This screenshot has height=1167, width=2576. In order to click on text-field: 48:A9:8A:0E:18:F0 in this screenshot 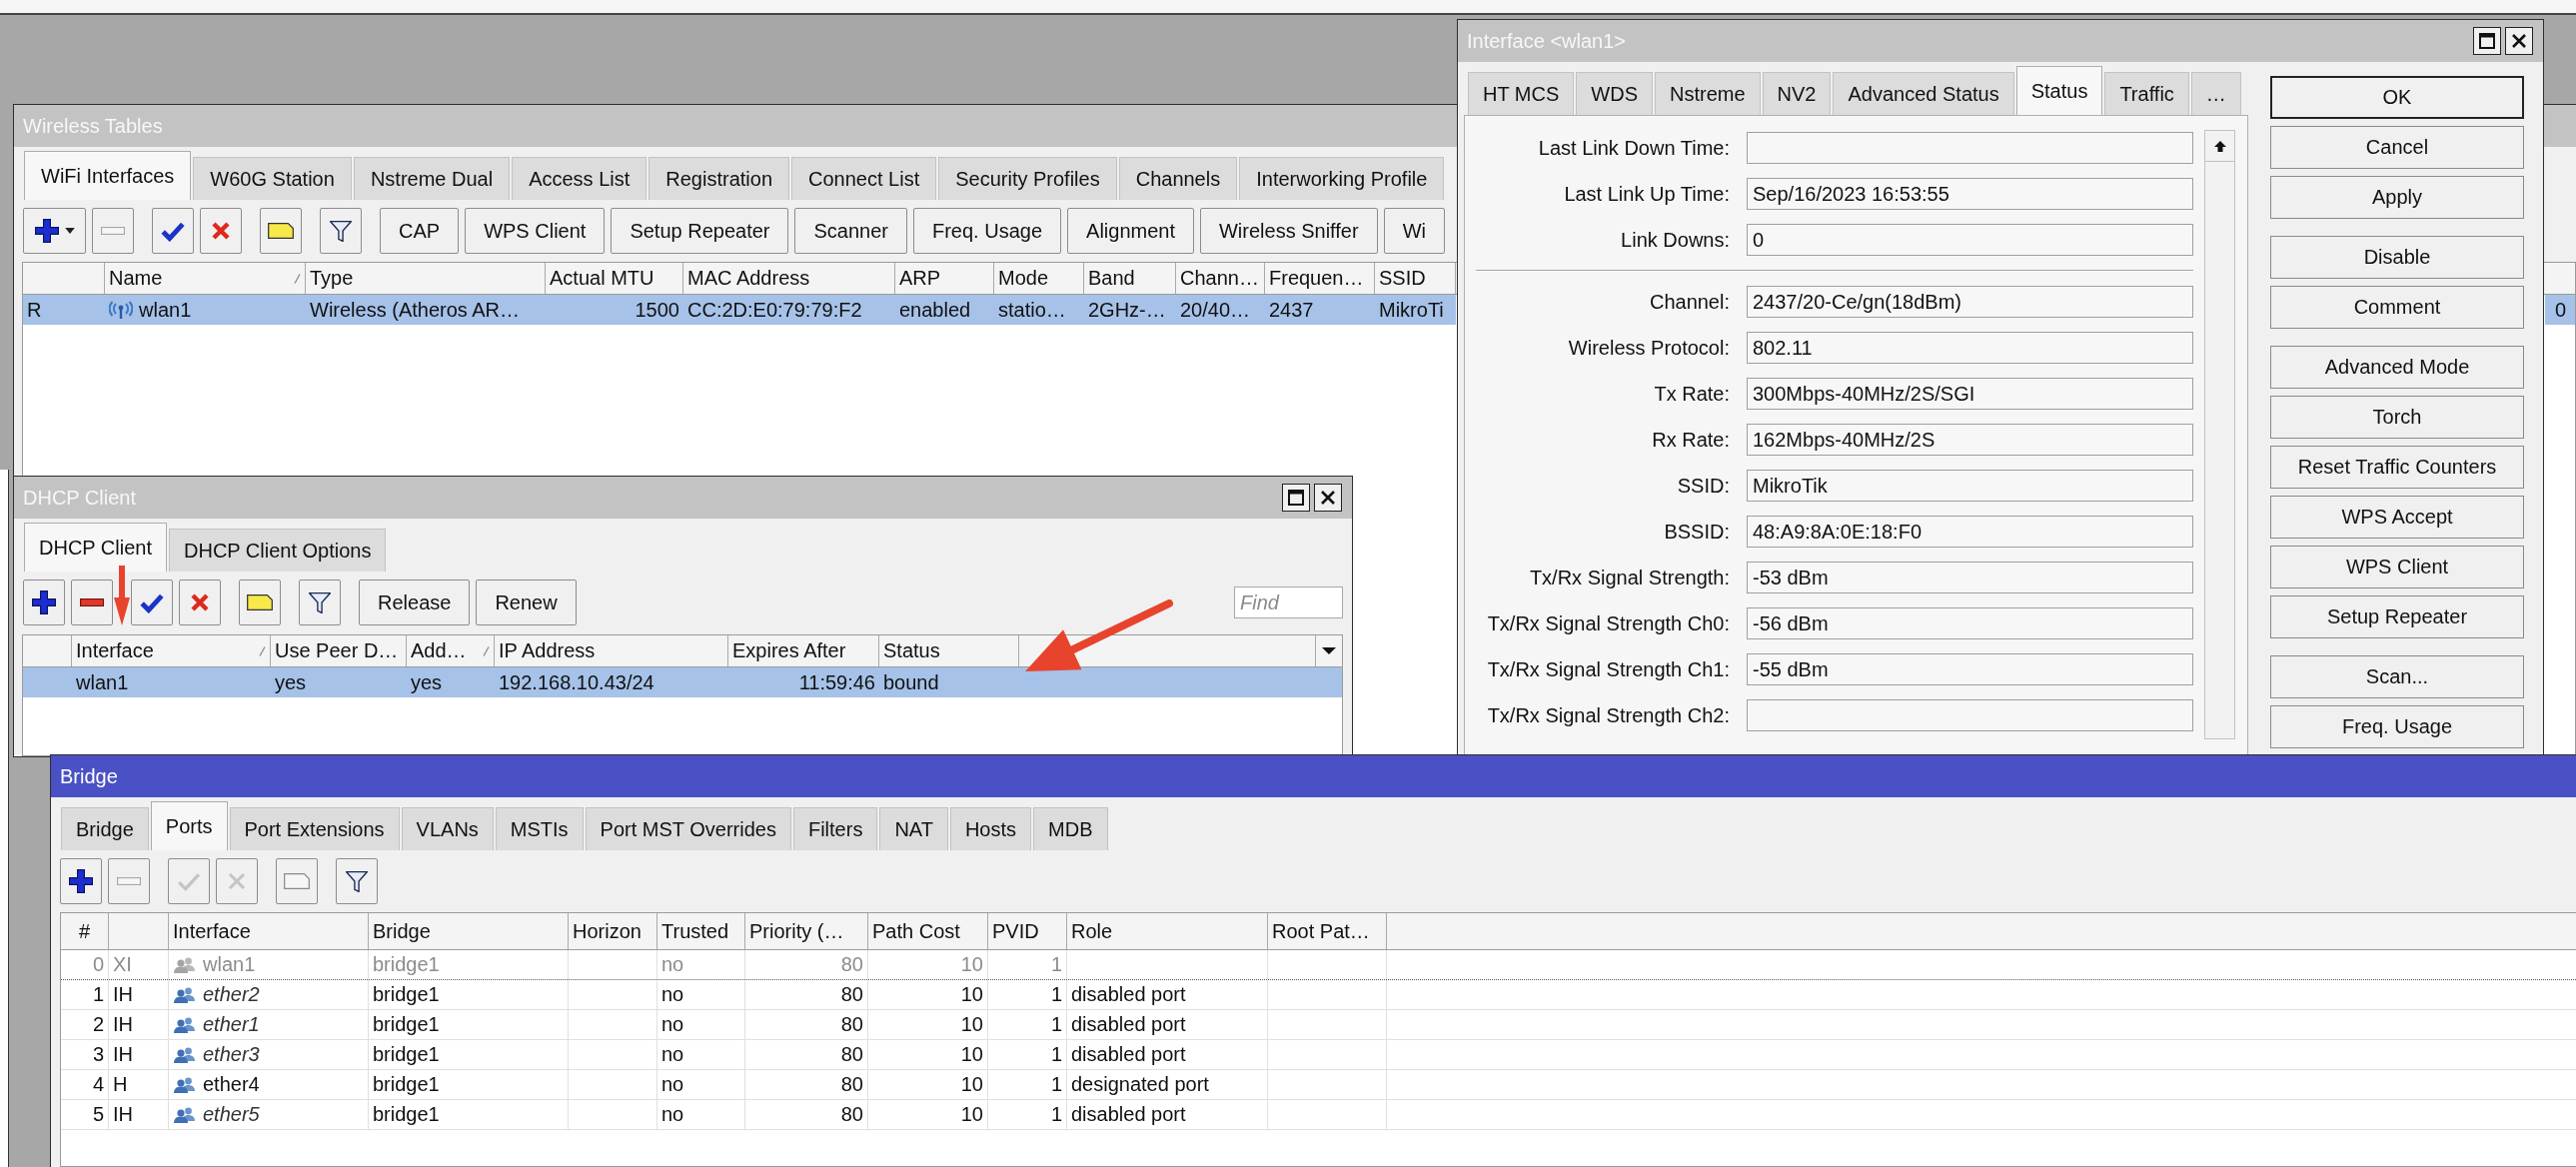, I will do `click(1970, 532)`.